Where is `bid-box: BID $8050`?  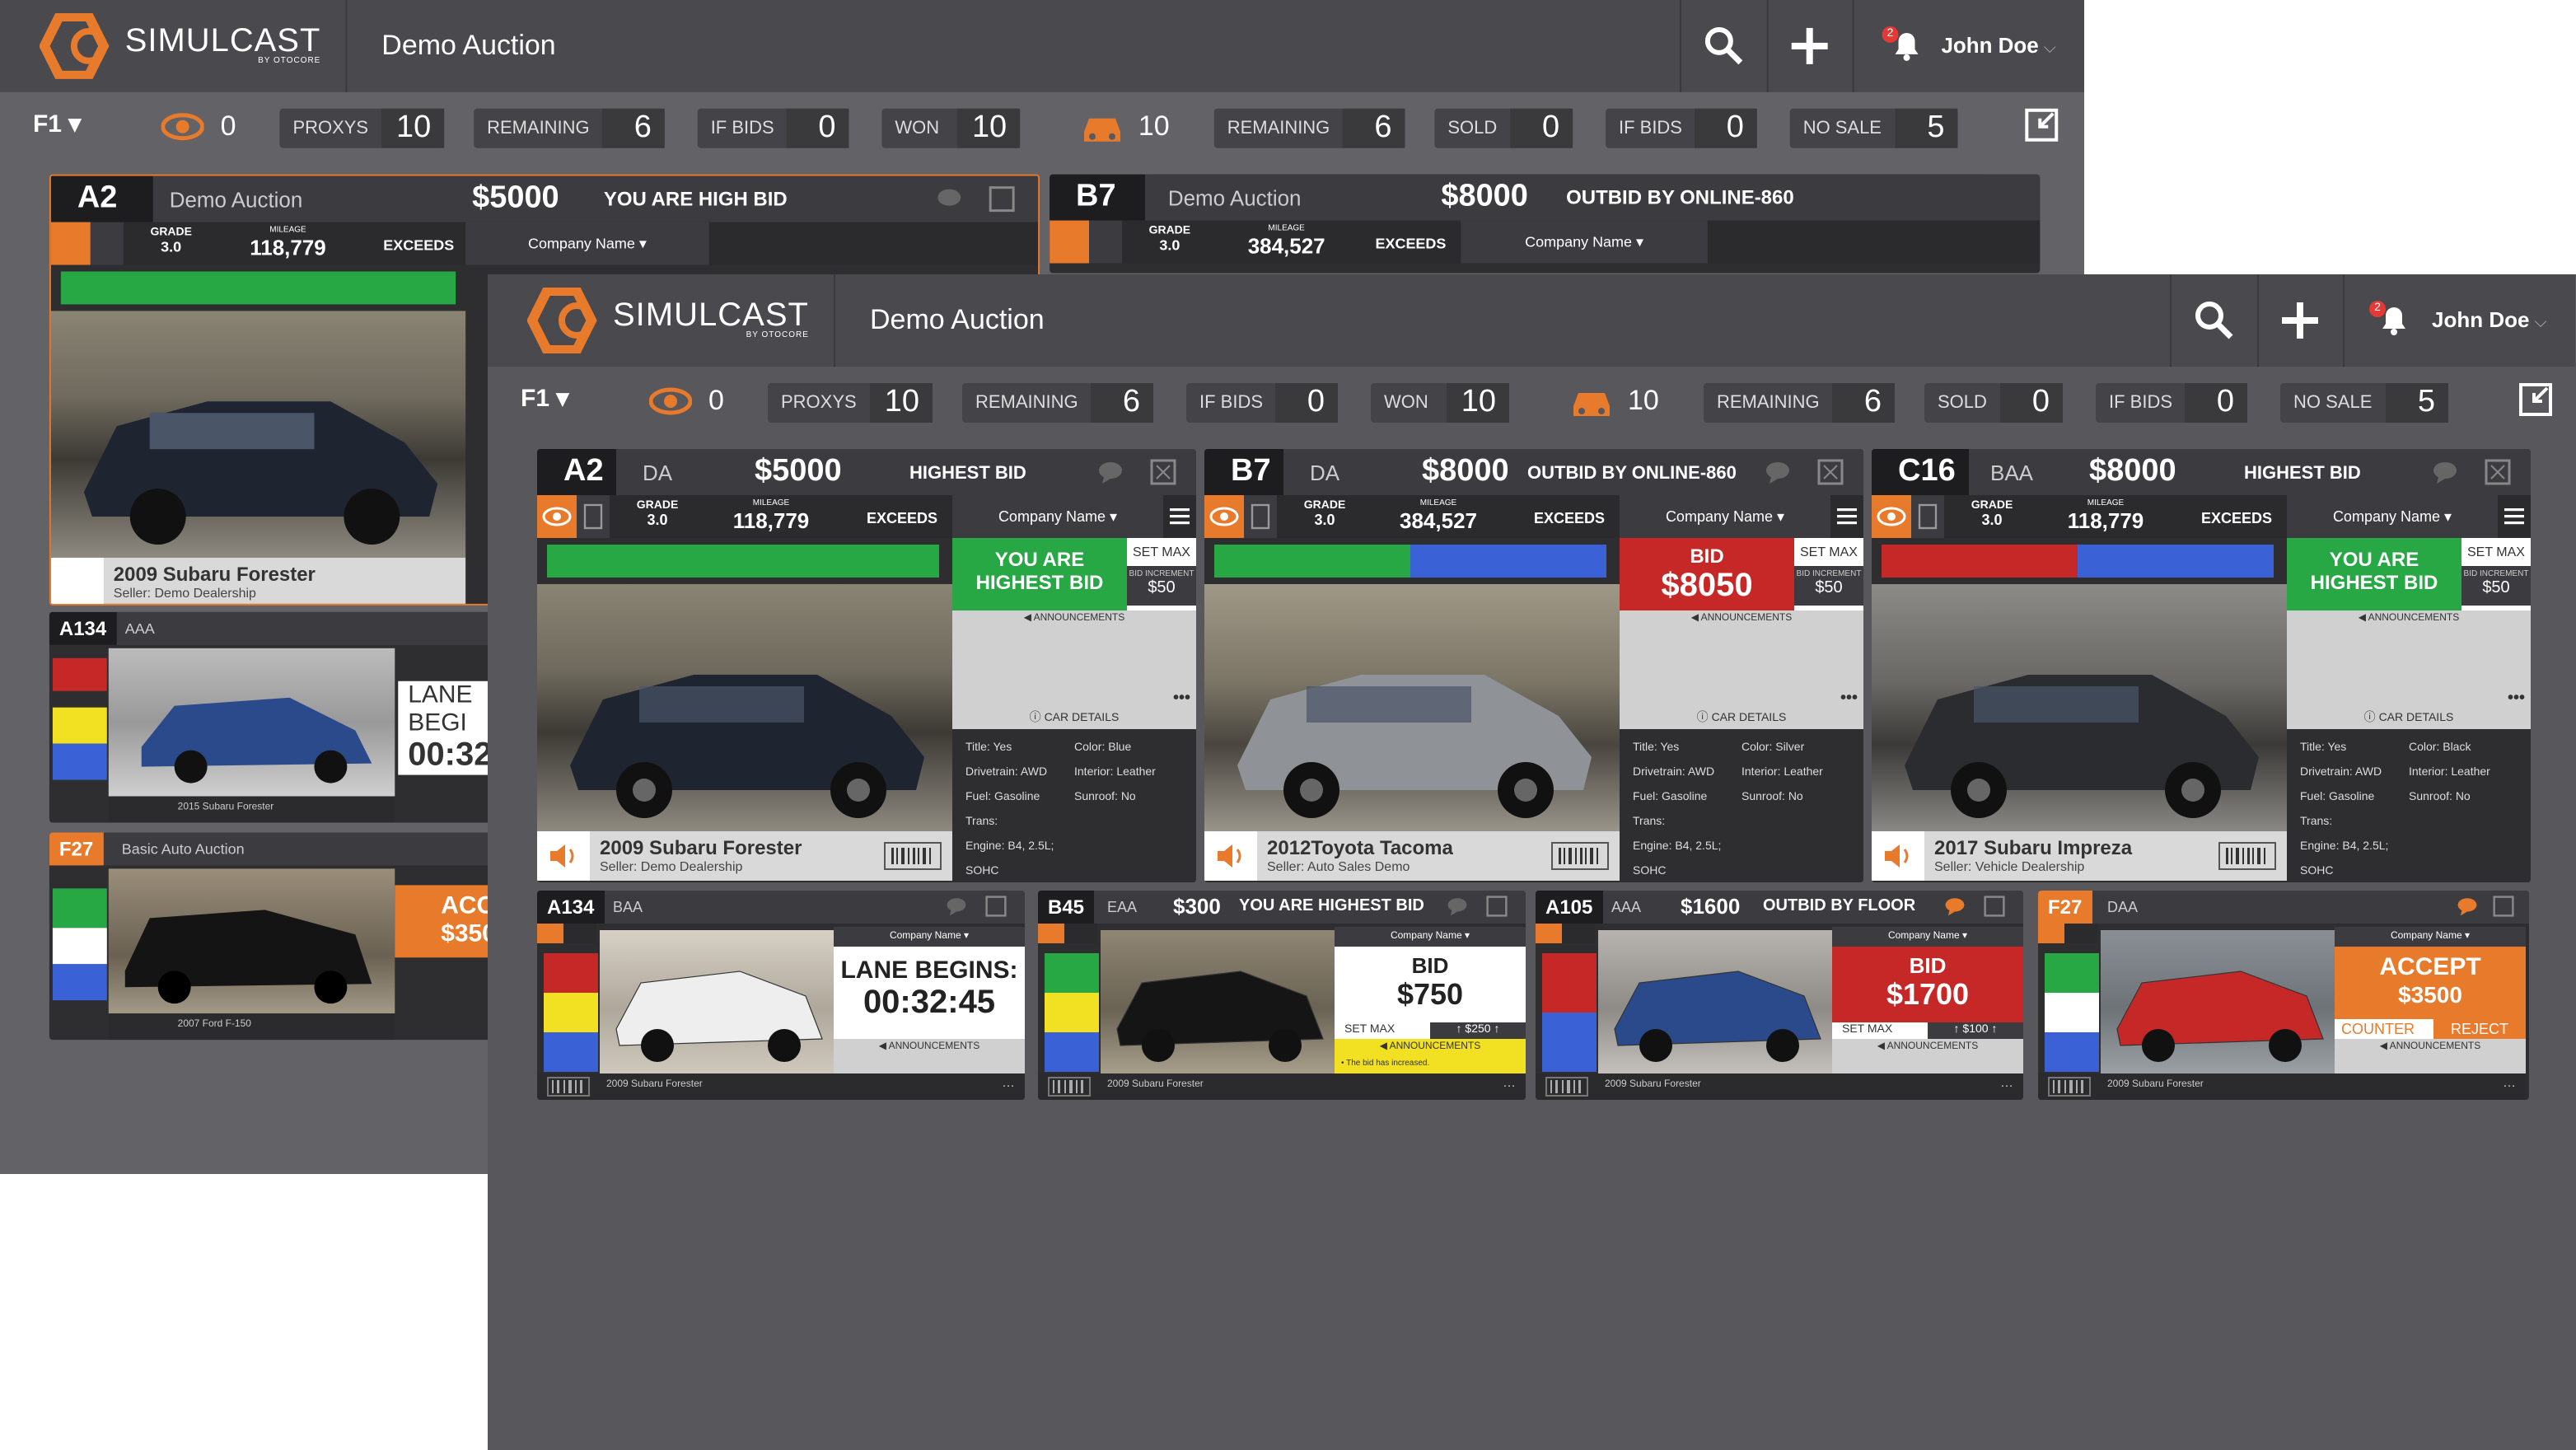 bid-box: BID $8050 is located at coordinates (1707, 574).